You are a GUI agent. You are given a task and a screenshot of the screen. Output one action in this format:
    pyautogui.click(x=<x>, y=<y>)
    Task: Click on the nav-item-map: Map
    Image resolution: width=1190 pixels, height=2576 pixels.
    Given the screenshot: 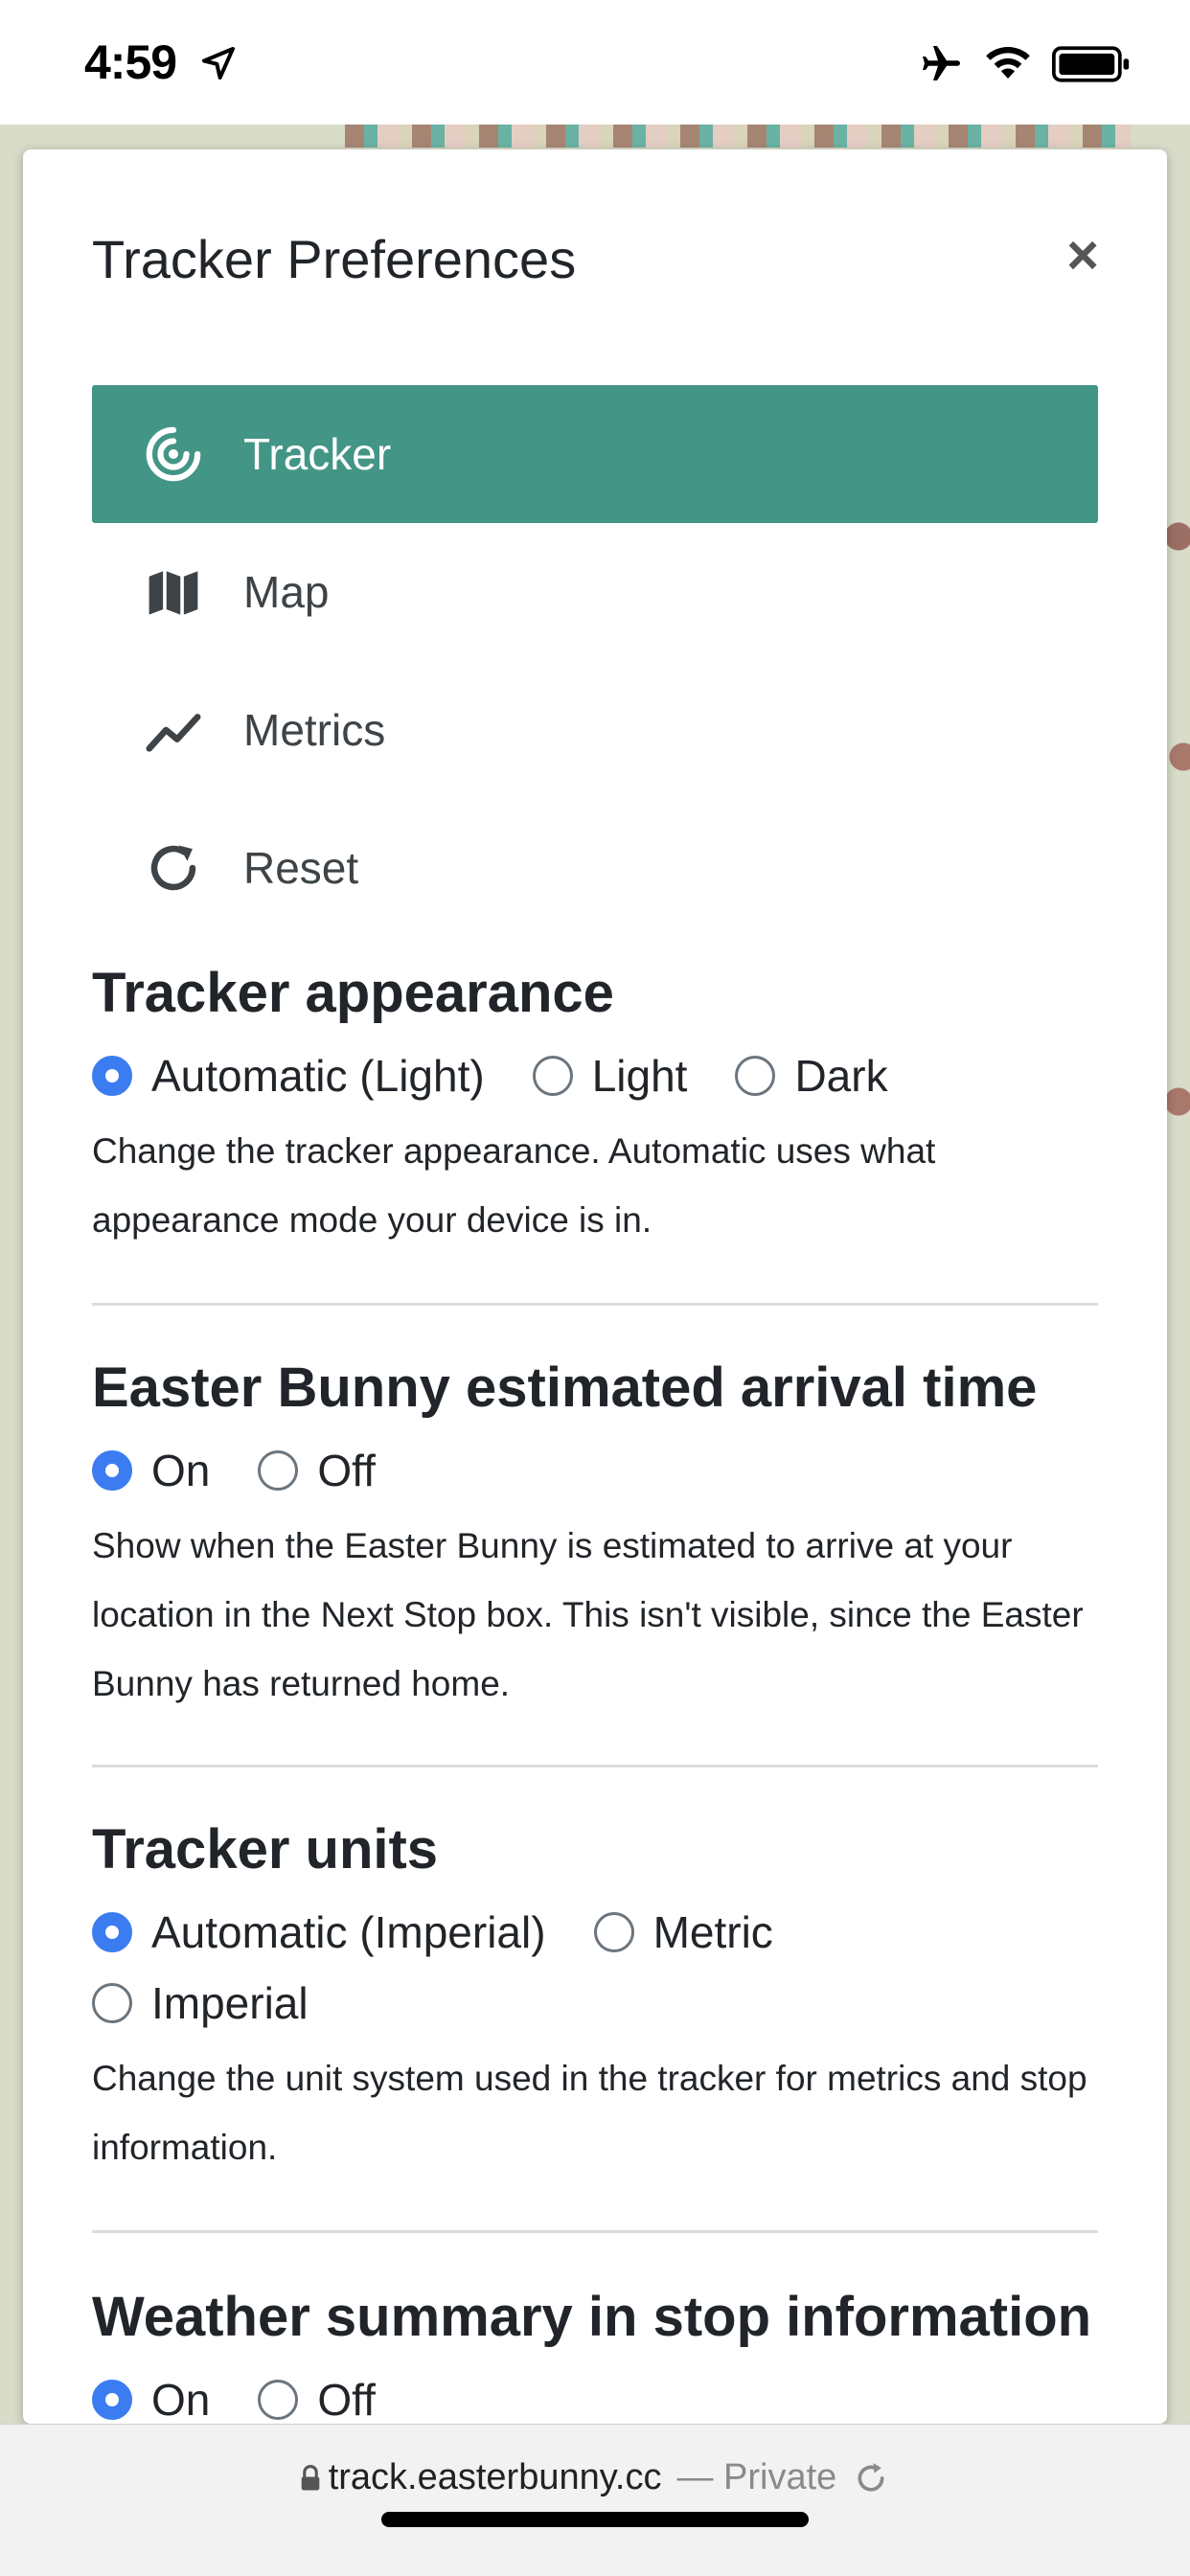 What is the action you would take?
    pyautogui.click(x=595, y=592)
    